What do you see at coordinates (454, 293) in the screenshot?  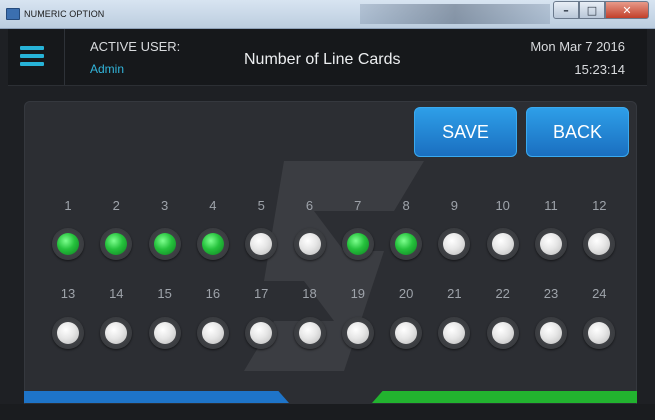 I see `line-card-label: 21` at bounding box center [454, 293].